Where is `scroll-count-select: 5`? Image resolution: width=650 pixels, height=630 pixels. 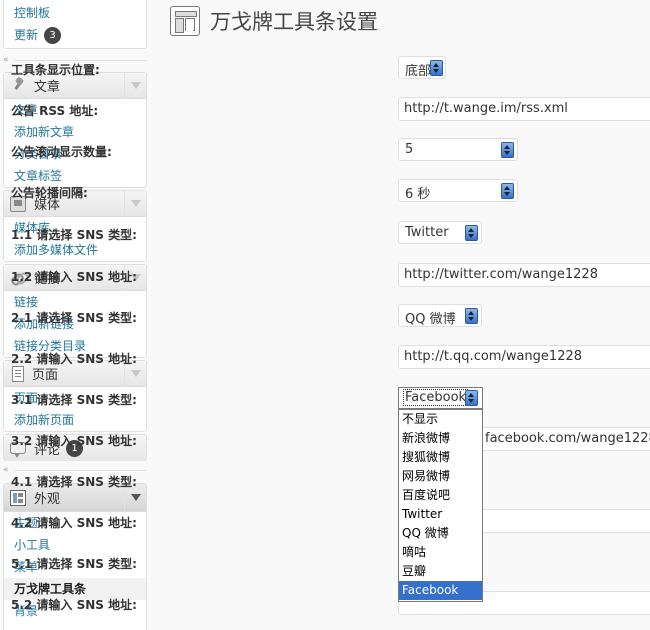 scroll-count-select: 5 is located at coordinates (458, 149).